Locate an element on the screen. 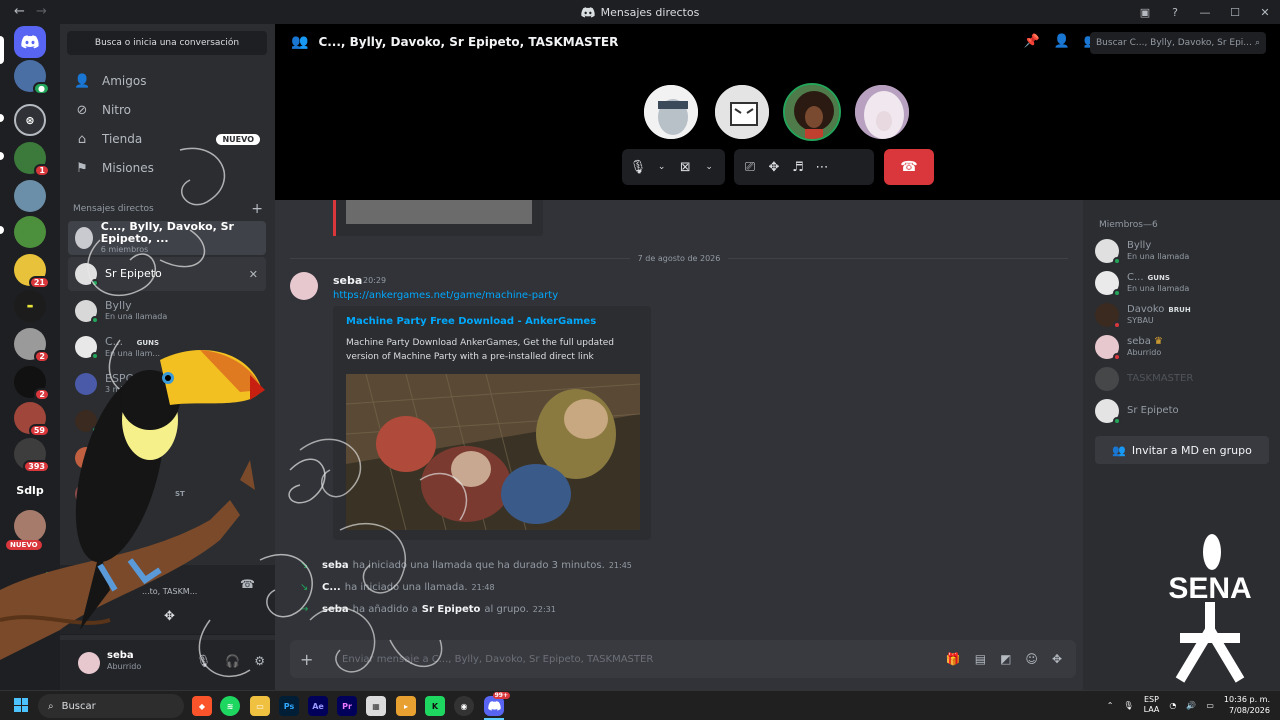 The width and height of the screenshot is (1280, 720). member-item: Davoko BRUH SYBAU is located at coordinates (1185, 315).